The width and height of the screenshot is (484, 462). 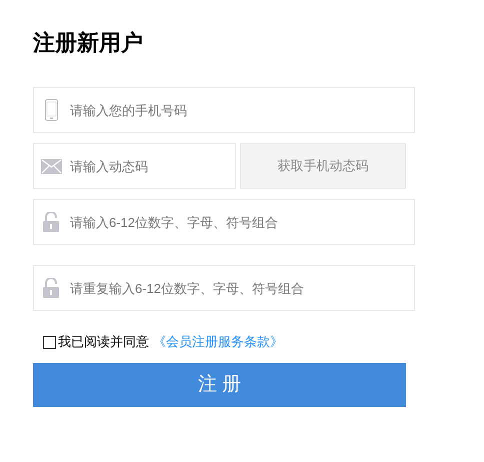 What do you see at coordinates (49, 342) in the screenshot?
I see `agree-checkbox` at bounding box center [49, 342].